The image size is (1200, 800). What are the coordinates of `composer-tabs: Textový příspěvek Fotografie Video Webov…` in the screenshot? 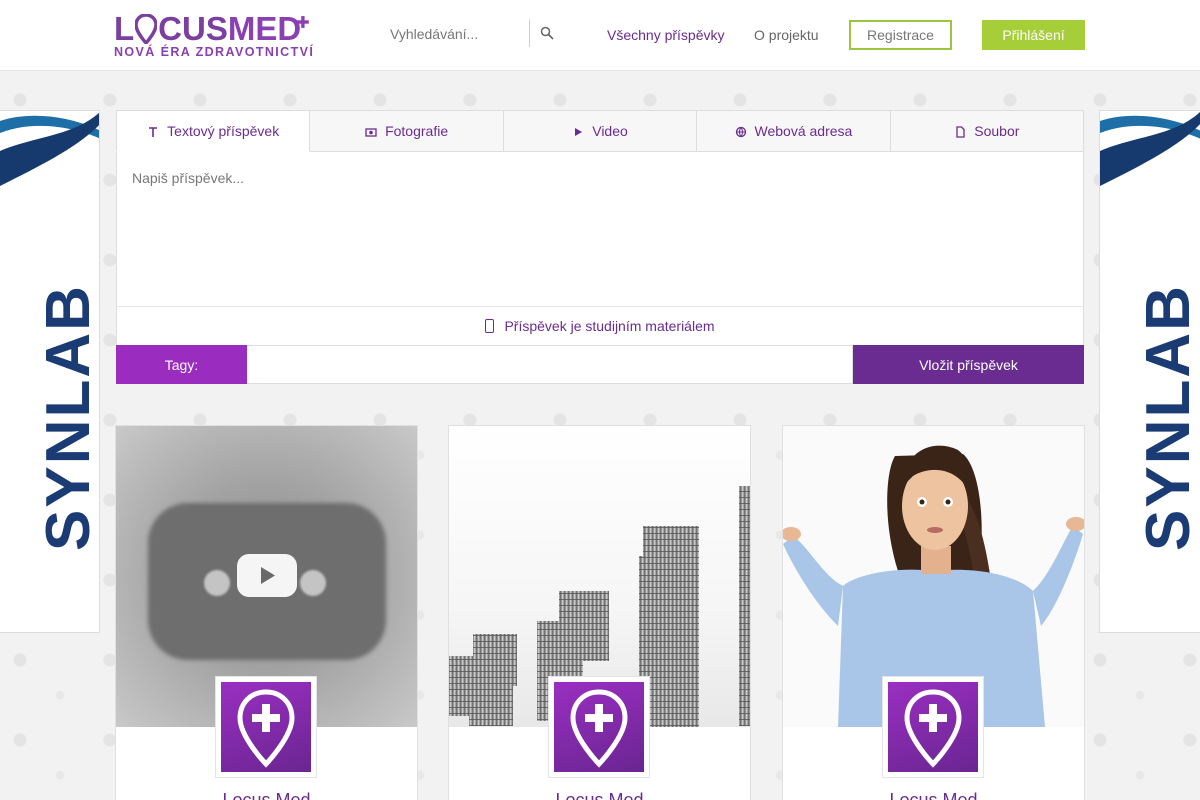 It's located at (600, 131).